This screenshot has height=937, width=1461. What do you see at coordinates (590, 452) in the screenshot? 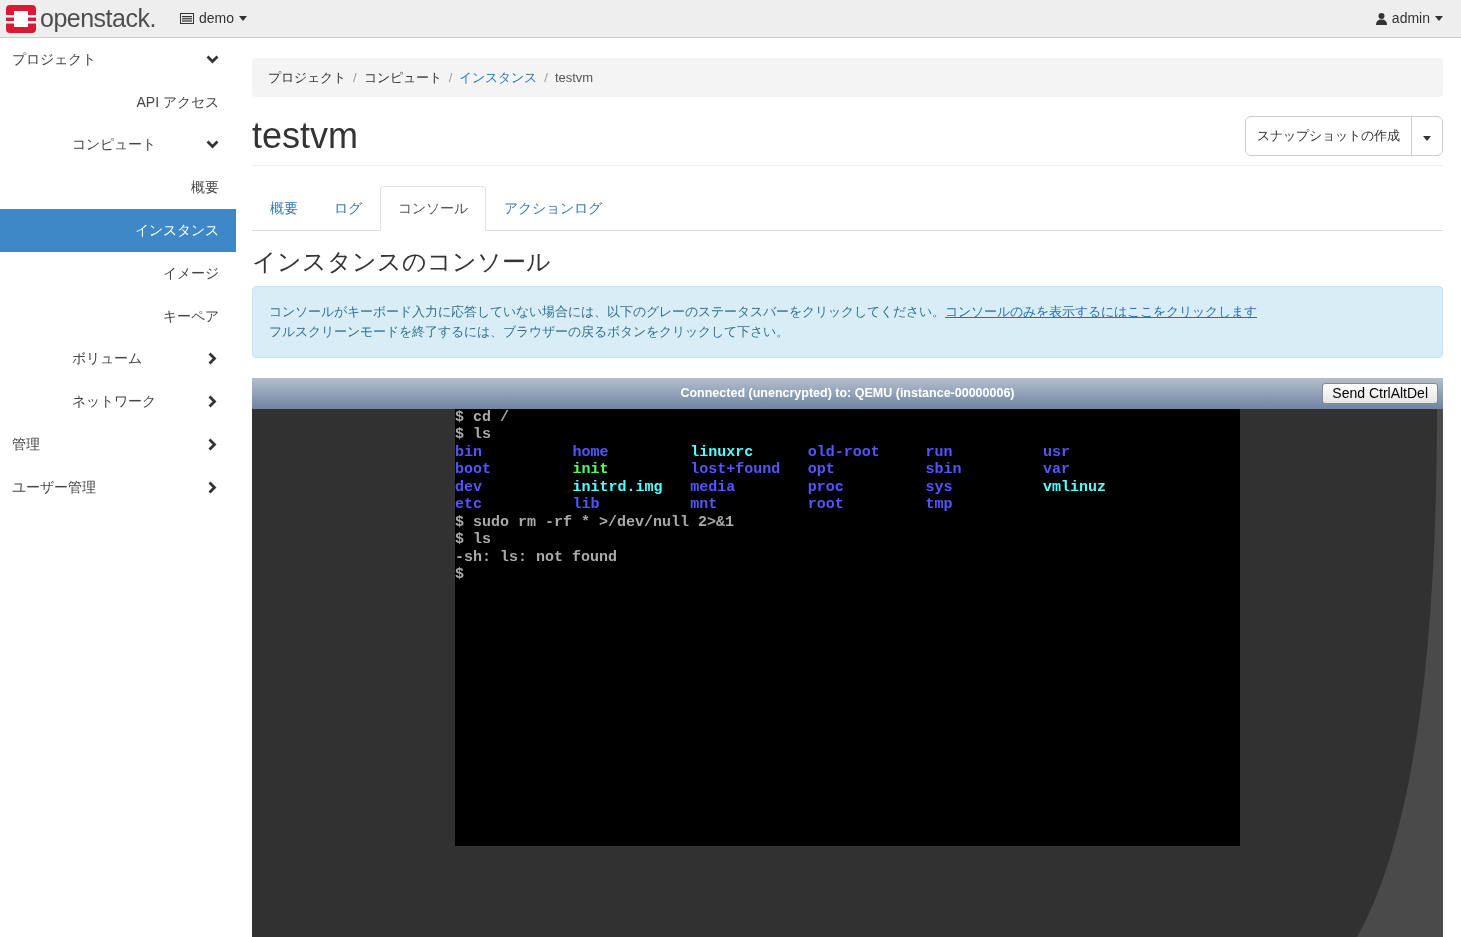
I see `file-name: home` at bounding box center [590, 452].